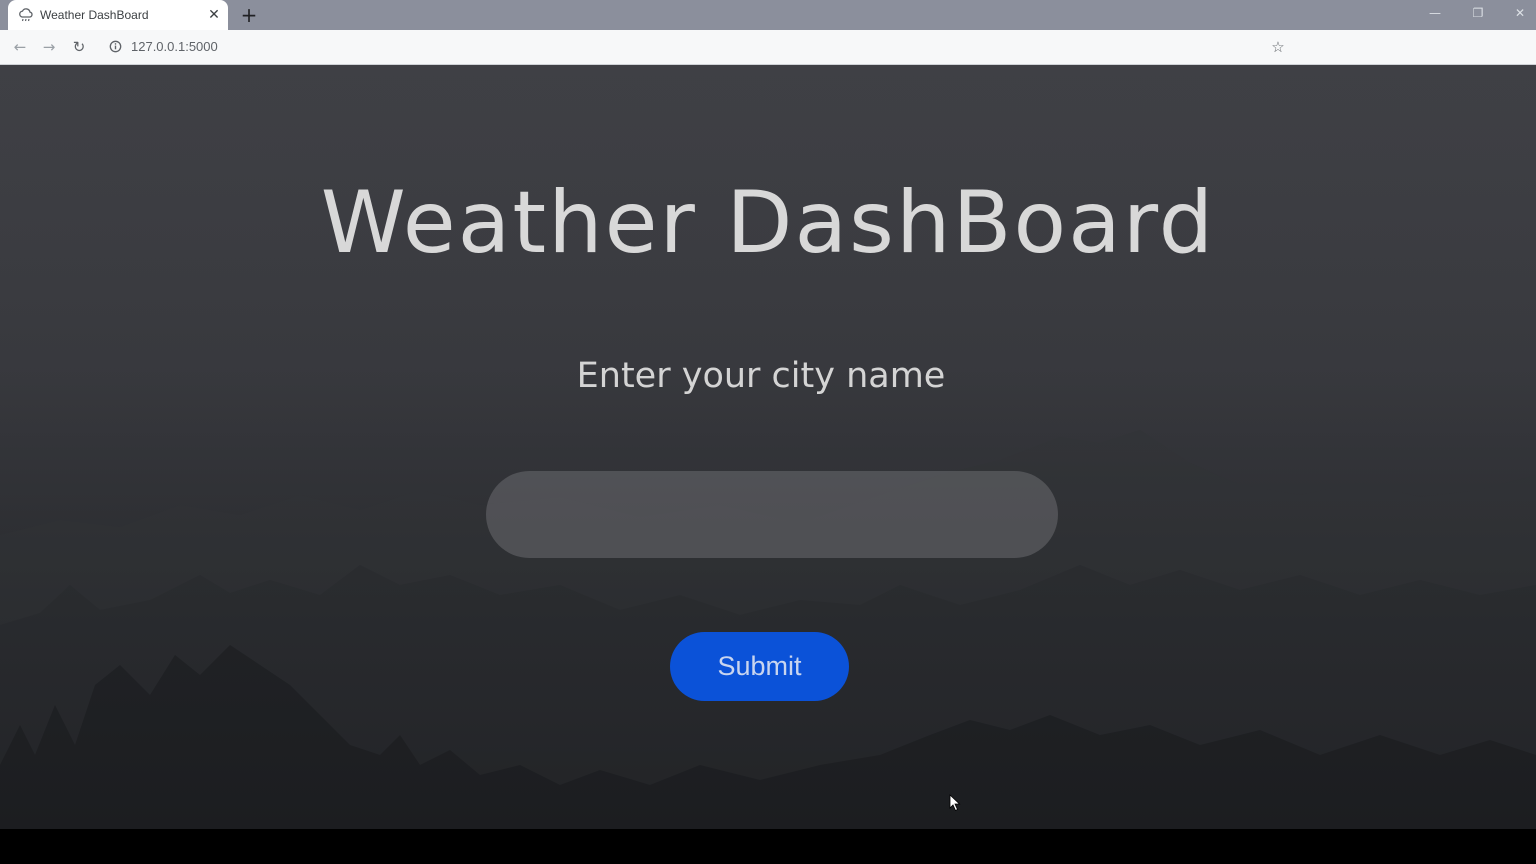  I want to click on minimize-icon: —, so click(1435, 13).